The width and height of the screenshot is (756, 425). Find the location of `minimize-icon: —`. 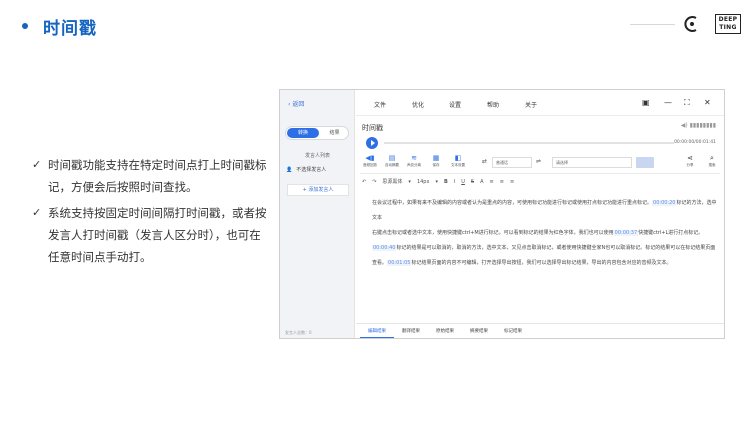

minimize-icon: — is located at coordinates (668, 102).